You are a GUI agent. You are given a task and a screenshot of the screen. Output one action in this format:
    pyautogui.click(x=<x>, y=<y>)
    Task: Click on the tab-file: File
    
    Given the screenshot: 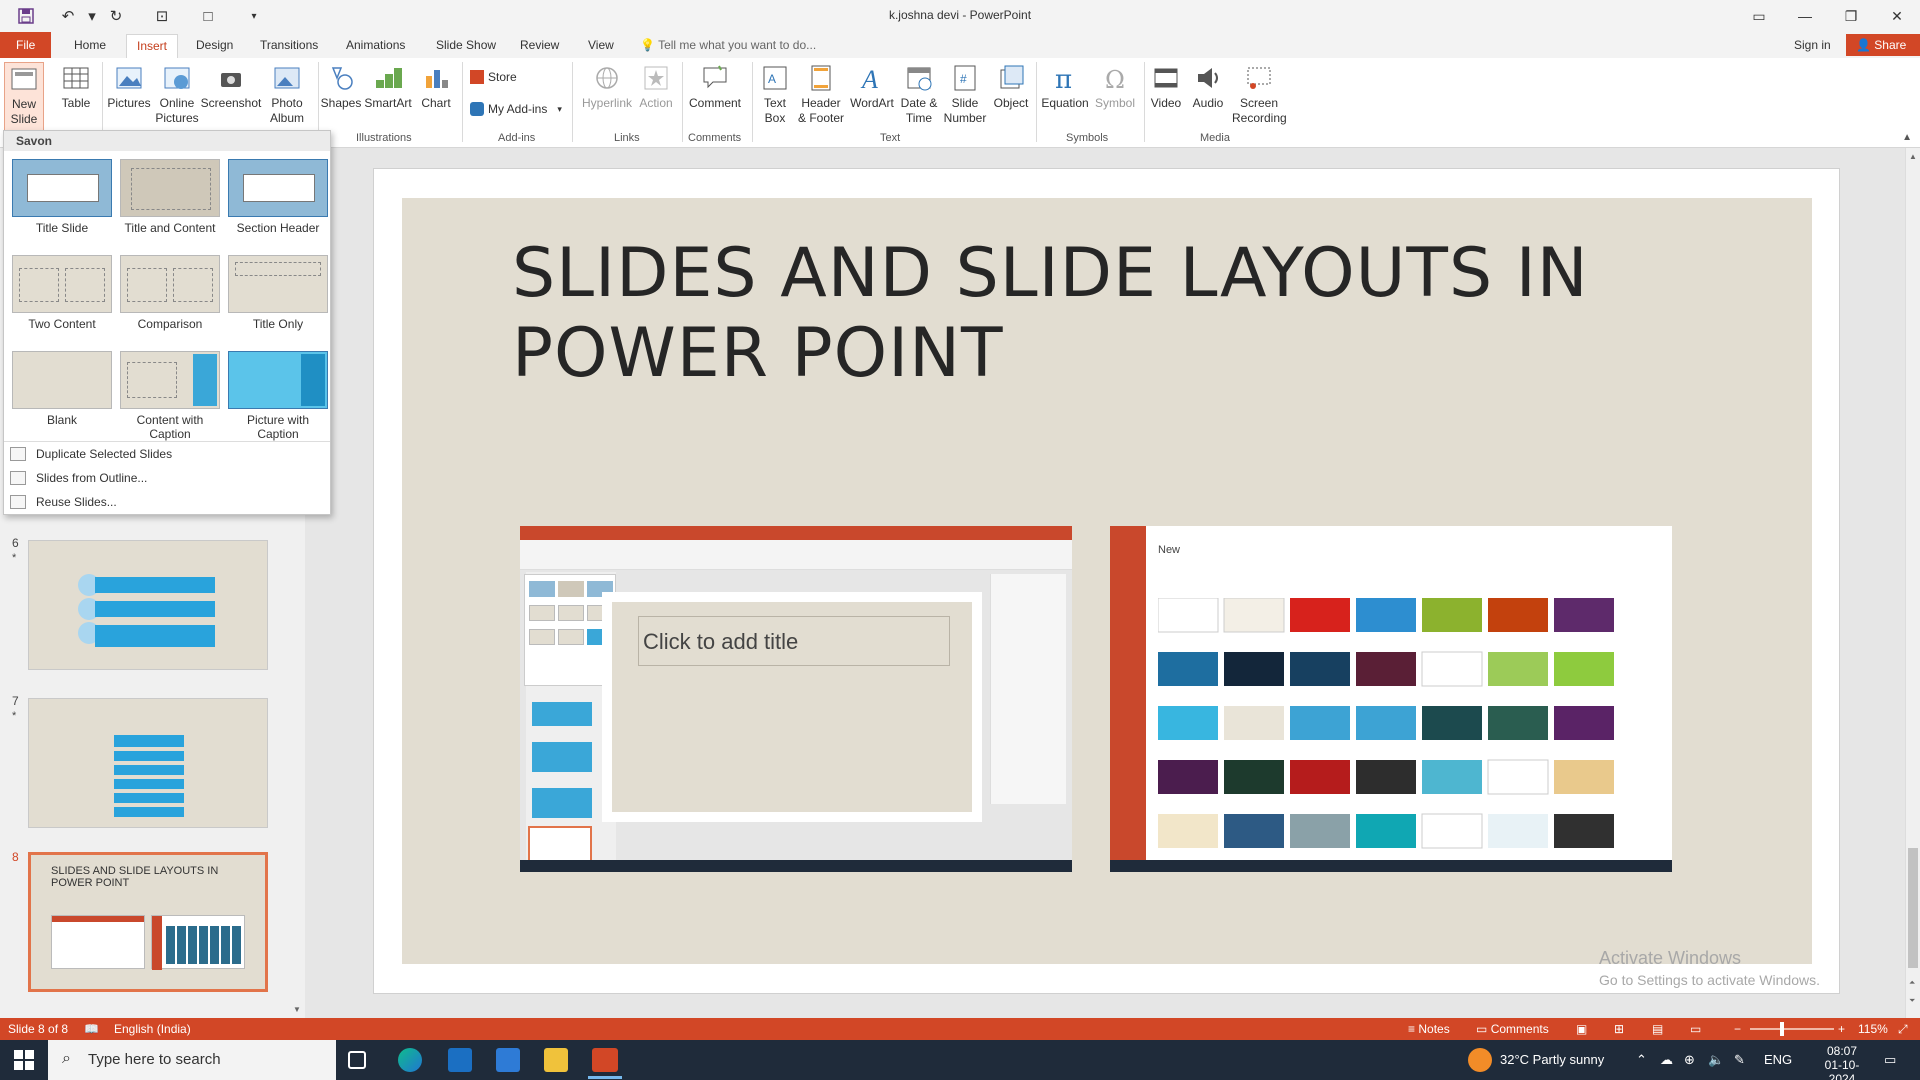 What is the action you would take?
    pyautogui.click(x=26, y=45)
    